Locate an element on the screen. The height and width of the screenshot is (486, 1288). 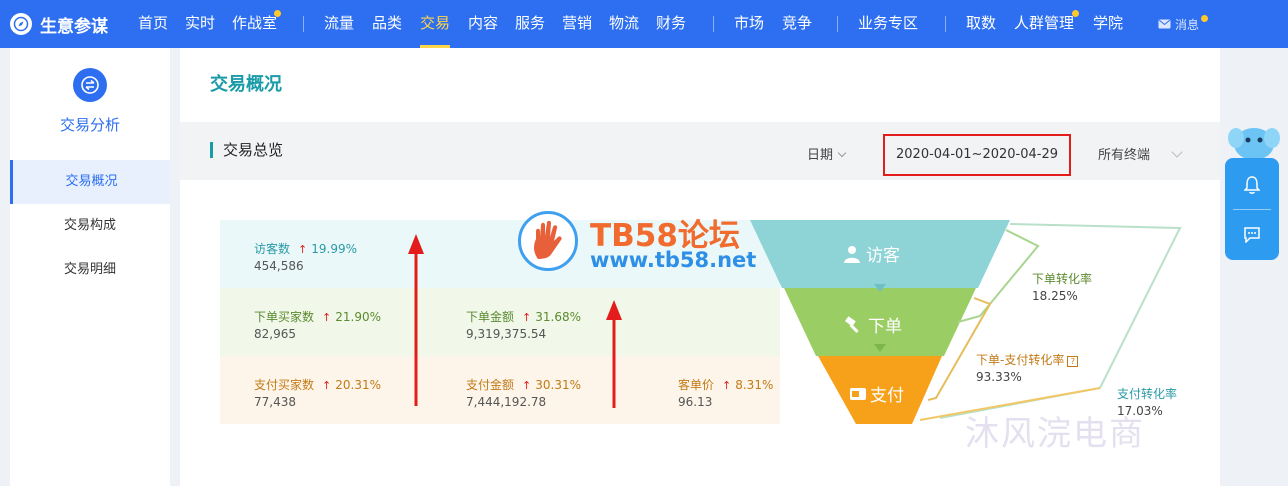
floating-toolbar is located at coordinates (1252, 209).